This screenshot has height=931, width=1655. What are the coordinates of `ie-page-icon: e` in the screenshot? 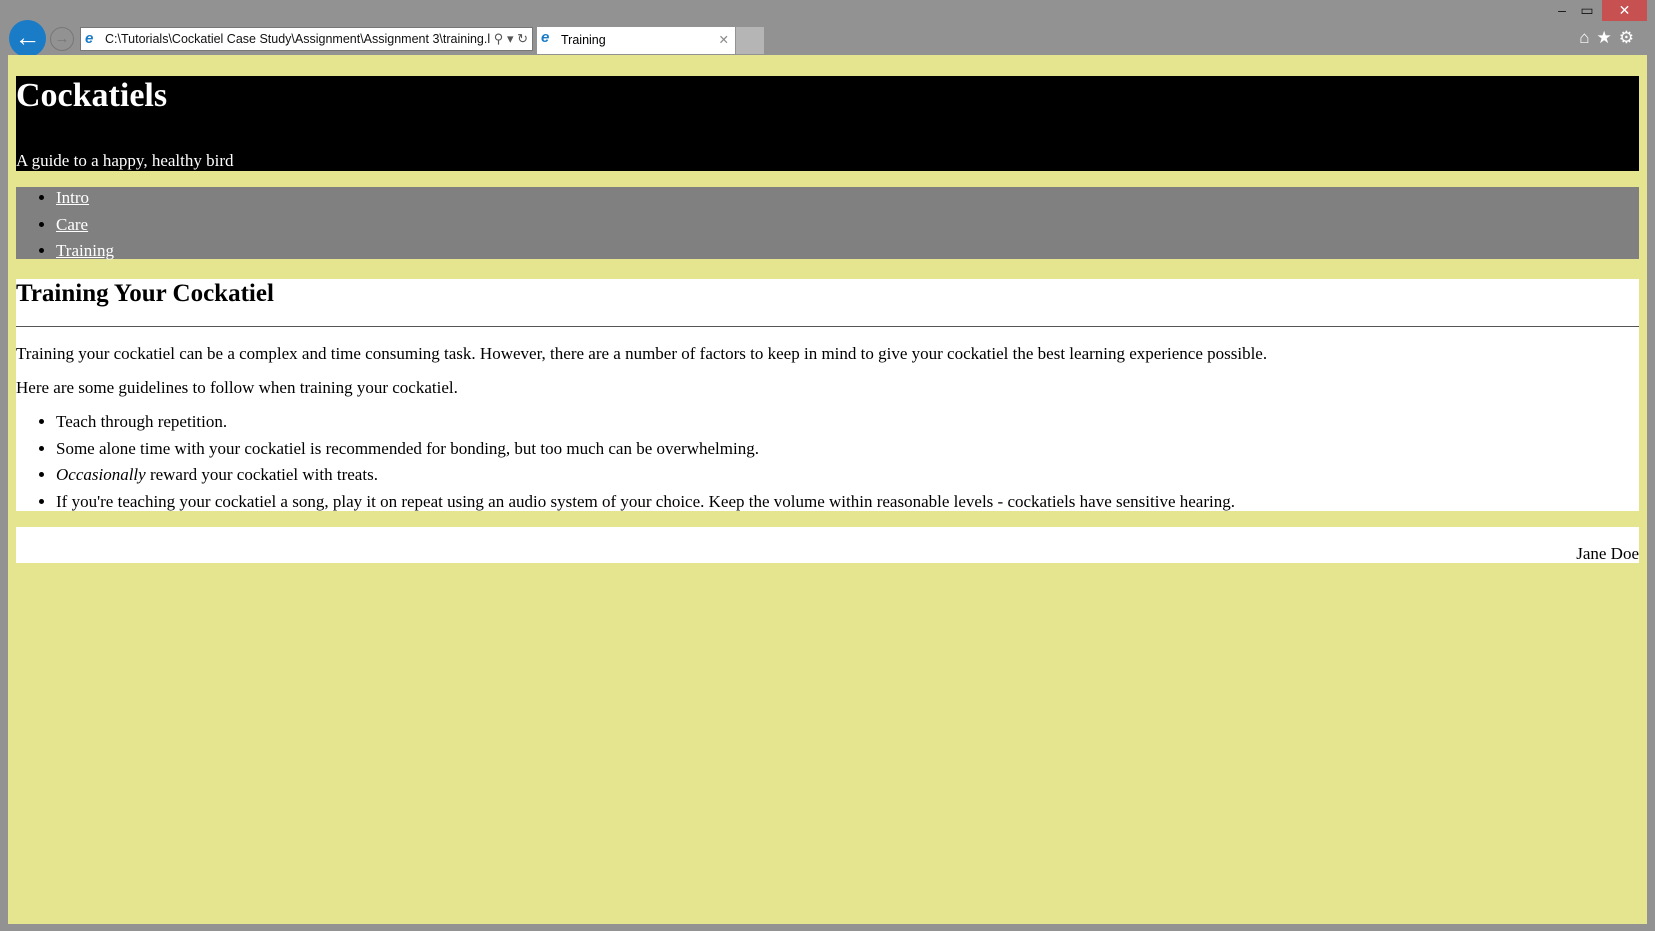 It's located at (89, 38).